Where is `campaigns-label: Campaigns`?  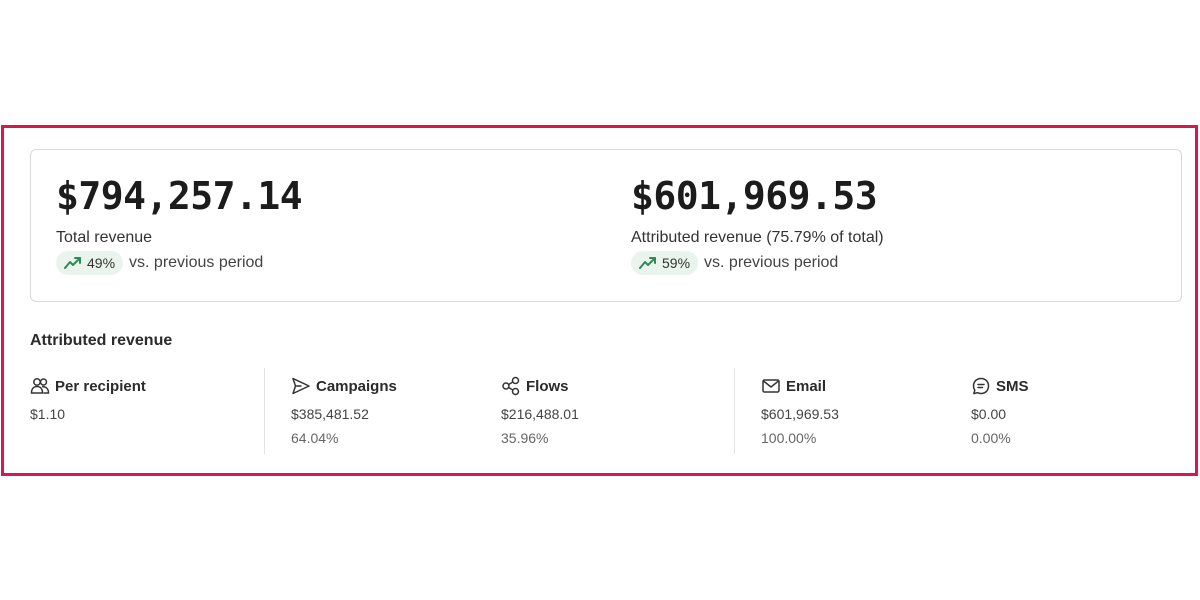 campaigns-label: Campaigns is located at coordinates (356, 386).